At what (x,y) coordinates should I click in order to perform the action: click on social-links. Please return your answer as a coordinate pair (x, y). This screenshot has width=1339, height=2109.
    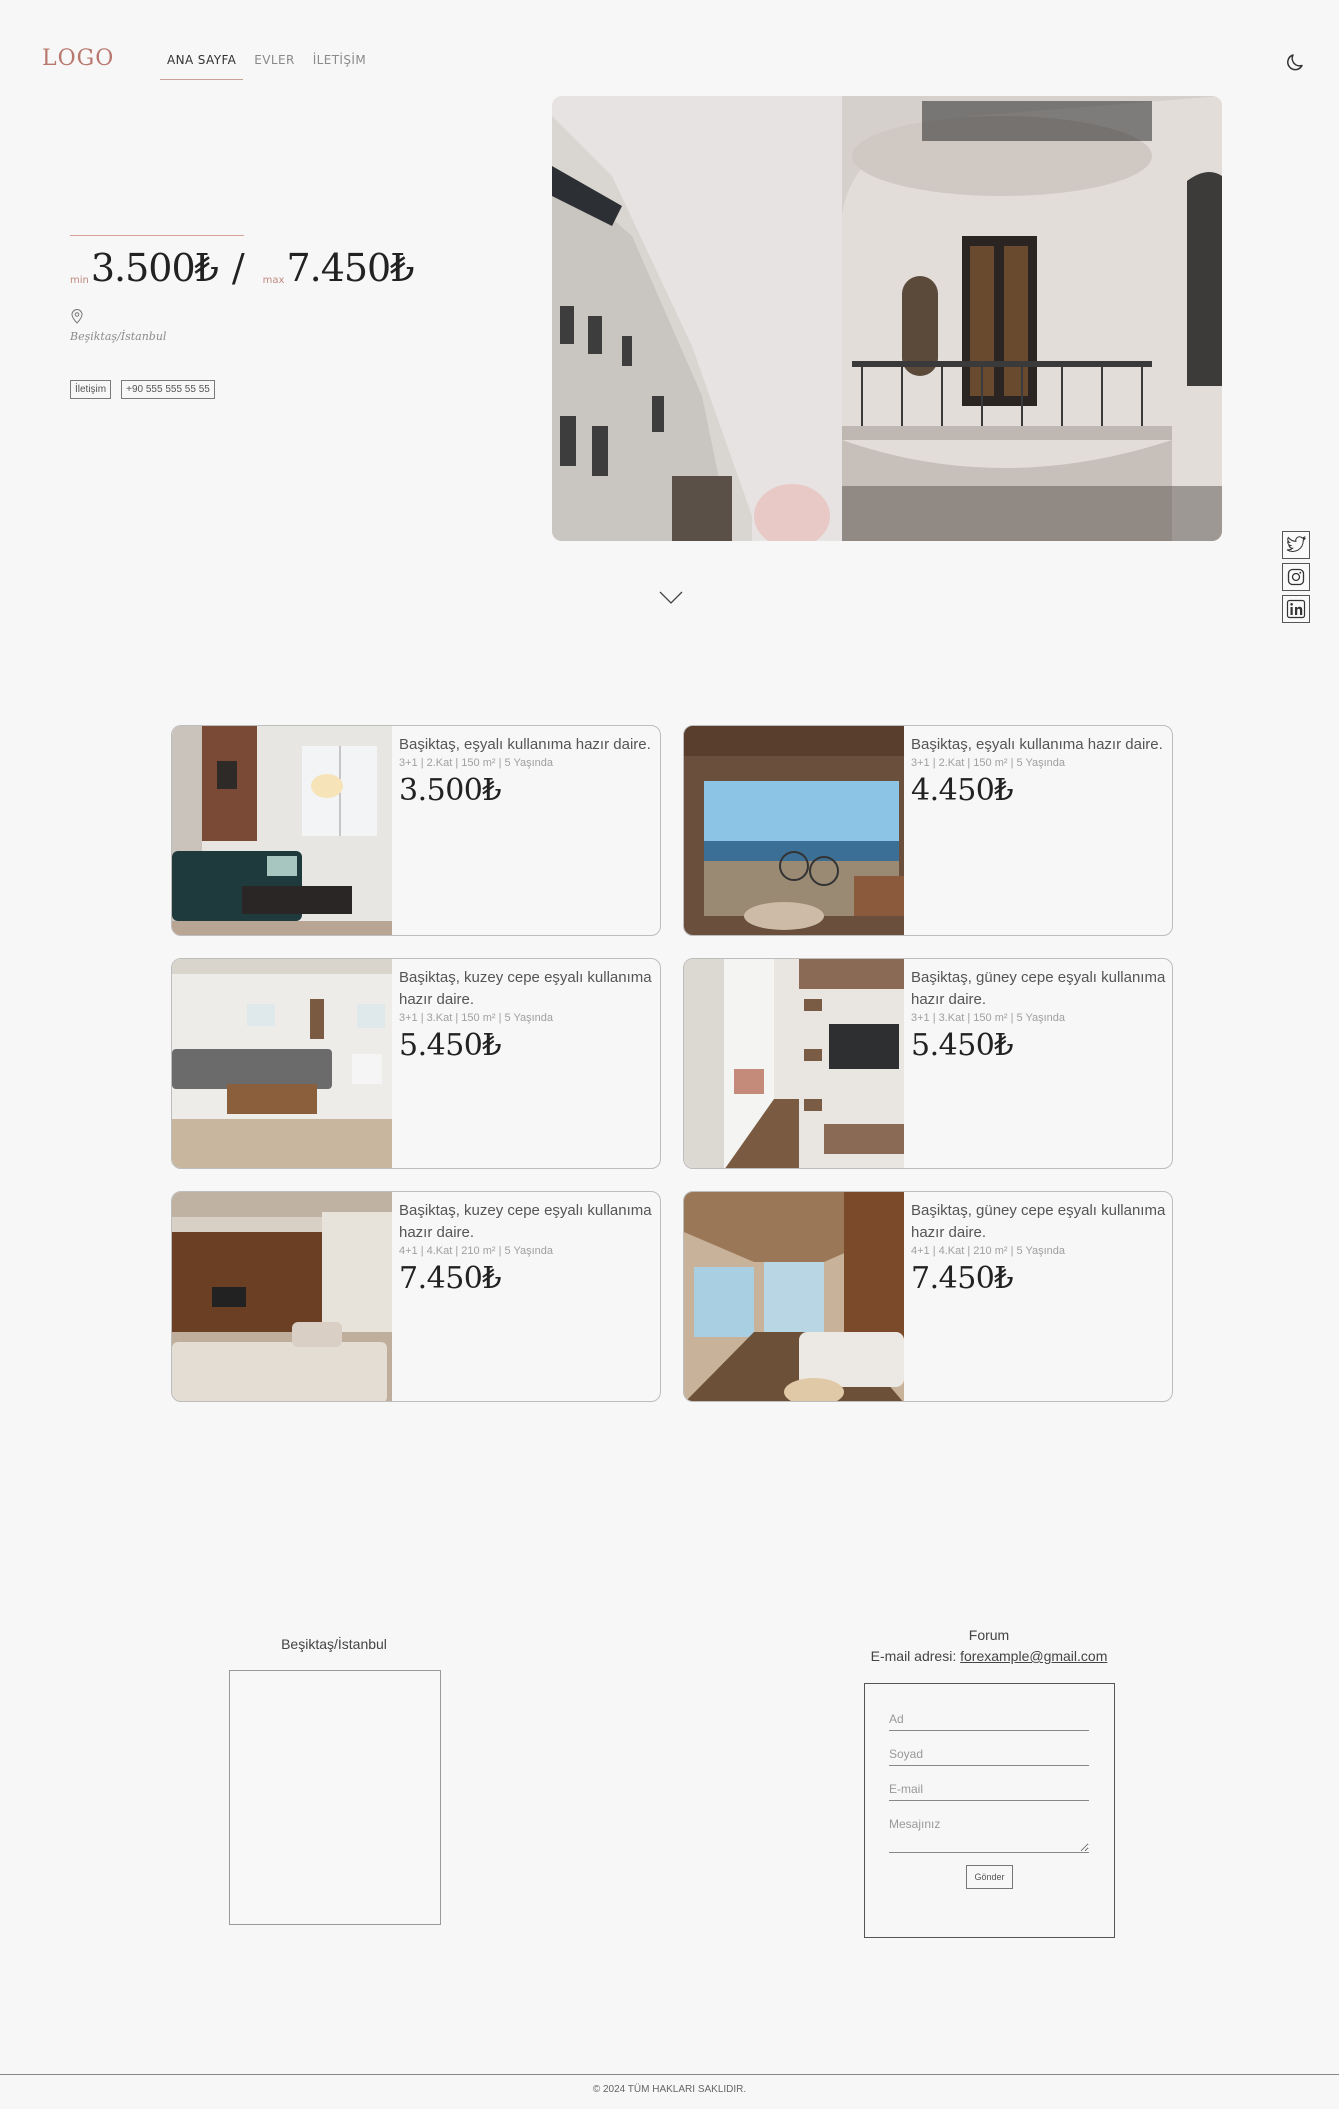
    Looking at the image, I should click on (1296, 577).